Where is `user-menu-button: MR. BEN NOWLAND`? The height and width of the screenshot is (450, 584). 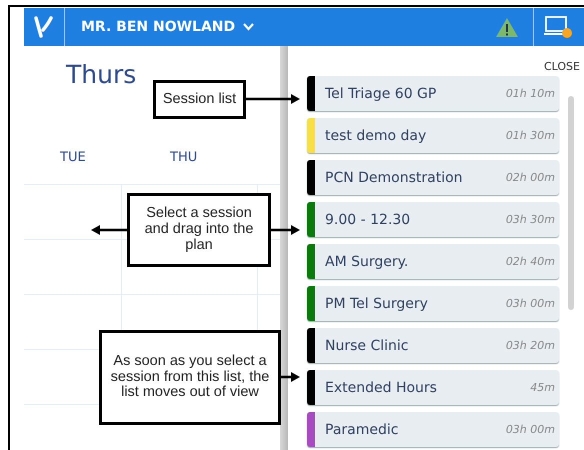 user-menu-button: MR. BEN NOWLAND is located at coordinates (159, 27).